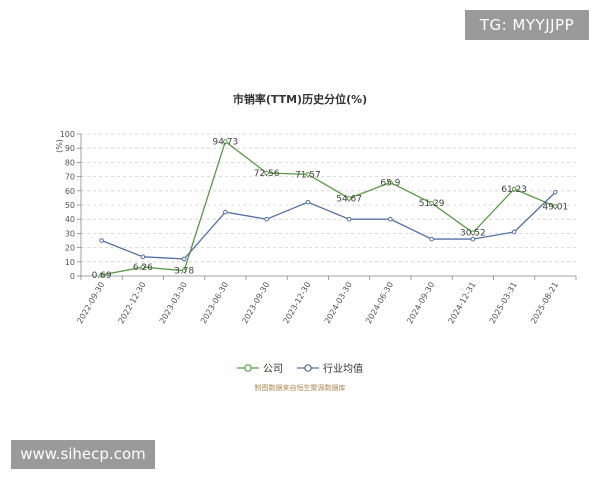  What do you see at coordinates (349, 199) in the screenshot?
I see `data-label-company: 54.67` at bounding box center [349, 199].